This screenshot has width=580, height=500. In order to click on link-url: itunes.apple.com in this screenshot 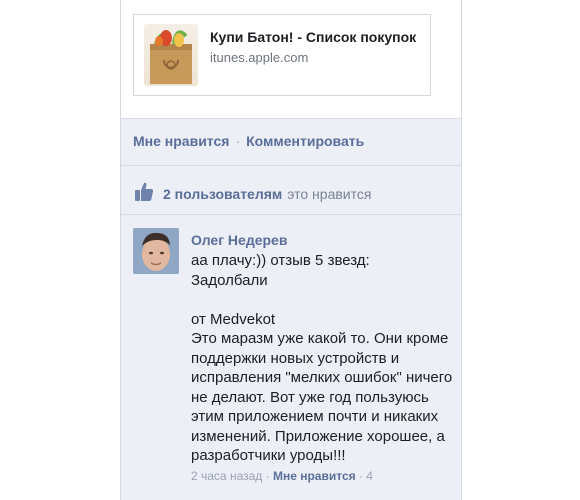, I will do `click(259, 57)`.